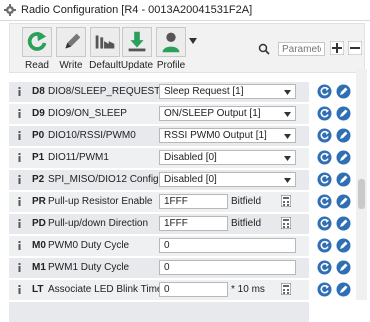 This screenshot has height=322, width=370. What do you see at coordinates (38, 289) in the screenshot?
I see `parameter-code: LT` at bounding box center [38, 289].